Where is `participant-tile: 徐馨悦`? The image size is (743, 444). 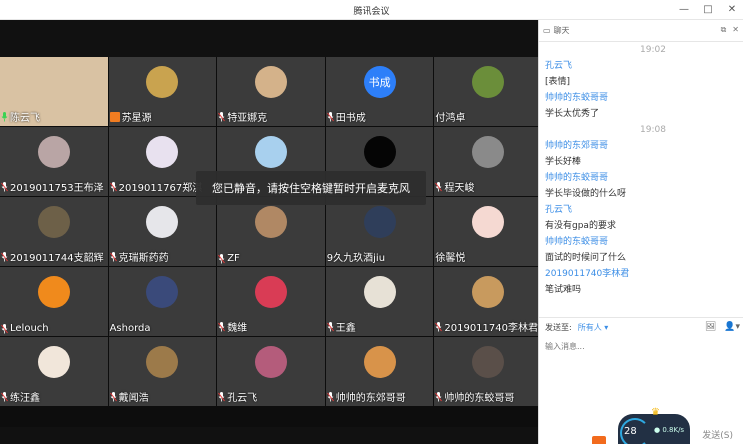 participant-tile: 徐馨悦 is located at coordinates (488, 231).